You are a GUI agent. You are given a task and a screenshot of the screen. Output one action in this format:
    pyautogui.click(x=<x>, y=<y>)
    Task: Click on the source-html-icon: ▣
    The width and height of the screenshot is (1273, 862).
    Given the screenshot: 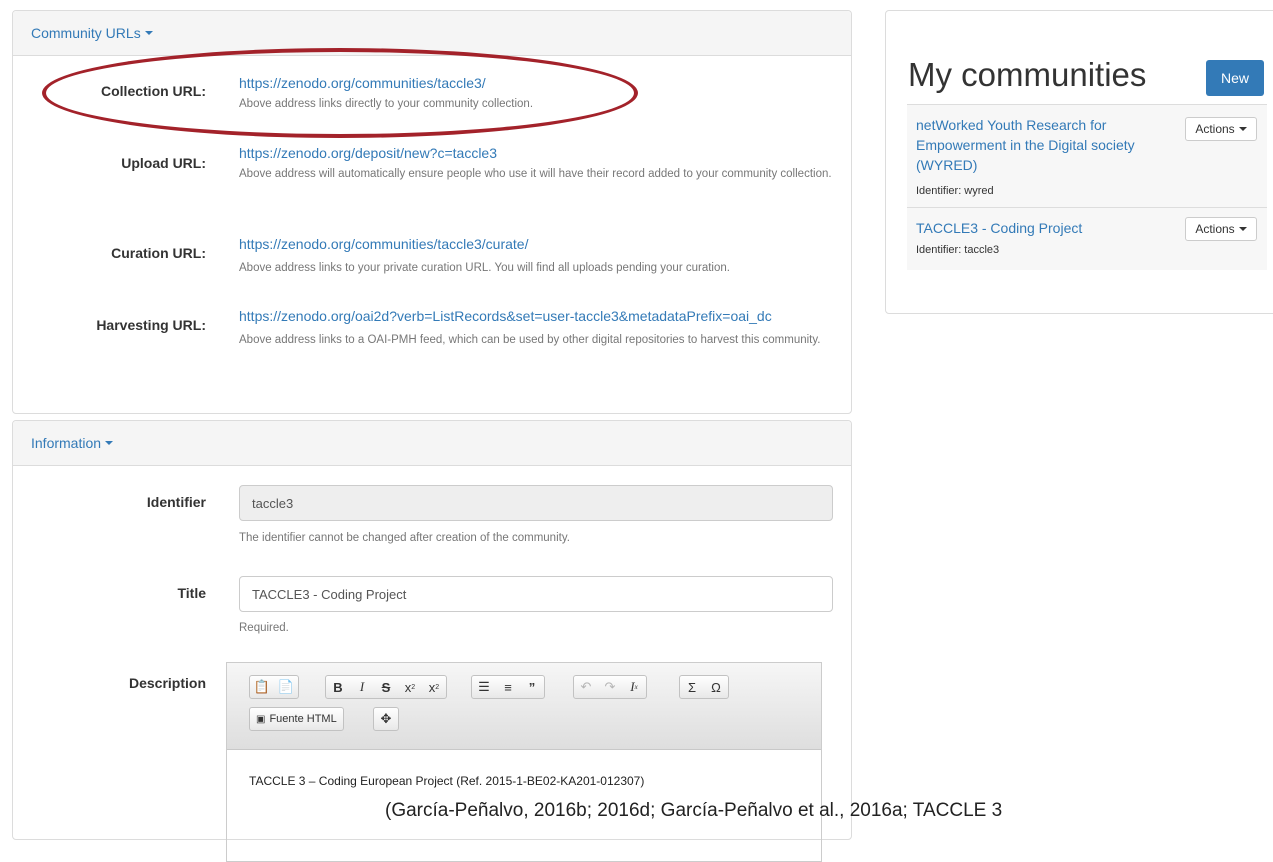 What is the action you would take?
    pyautogui.click(x=261, y=719)
    